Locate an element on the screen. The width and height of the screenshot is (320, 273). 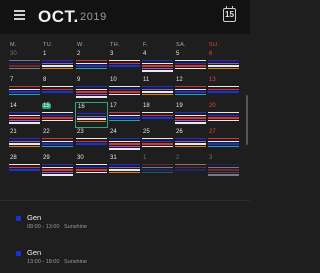
day-number: 24 is located at coordinates (113, 132).